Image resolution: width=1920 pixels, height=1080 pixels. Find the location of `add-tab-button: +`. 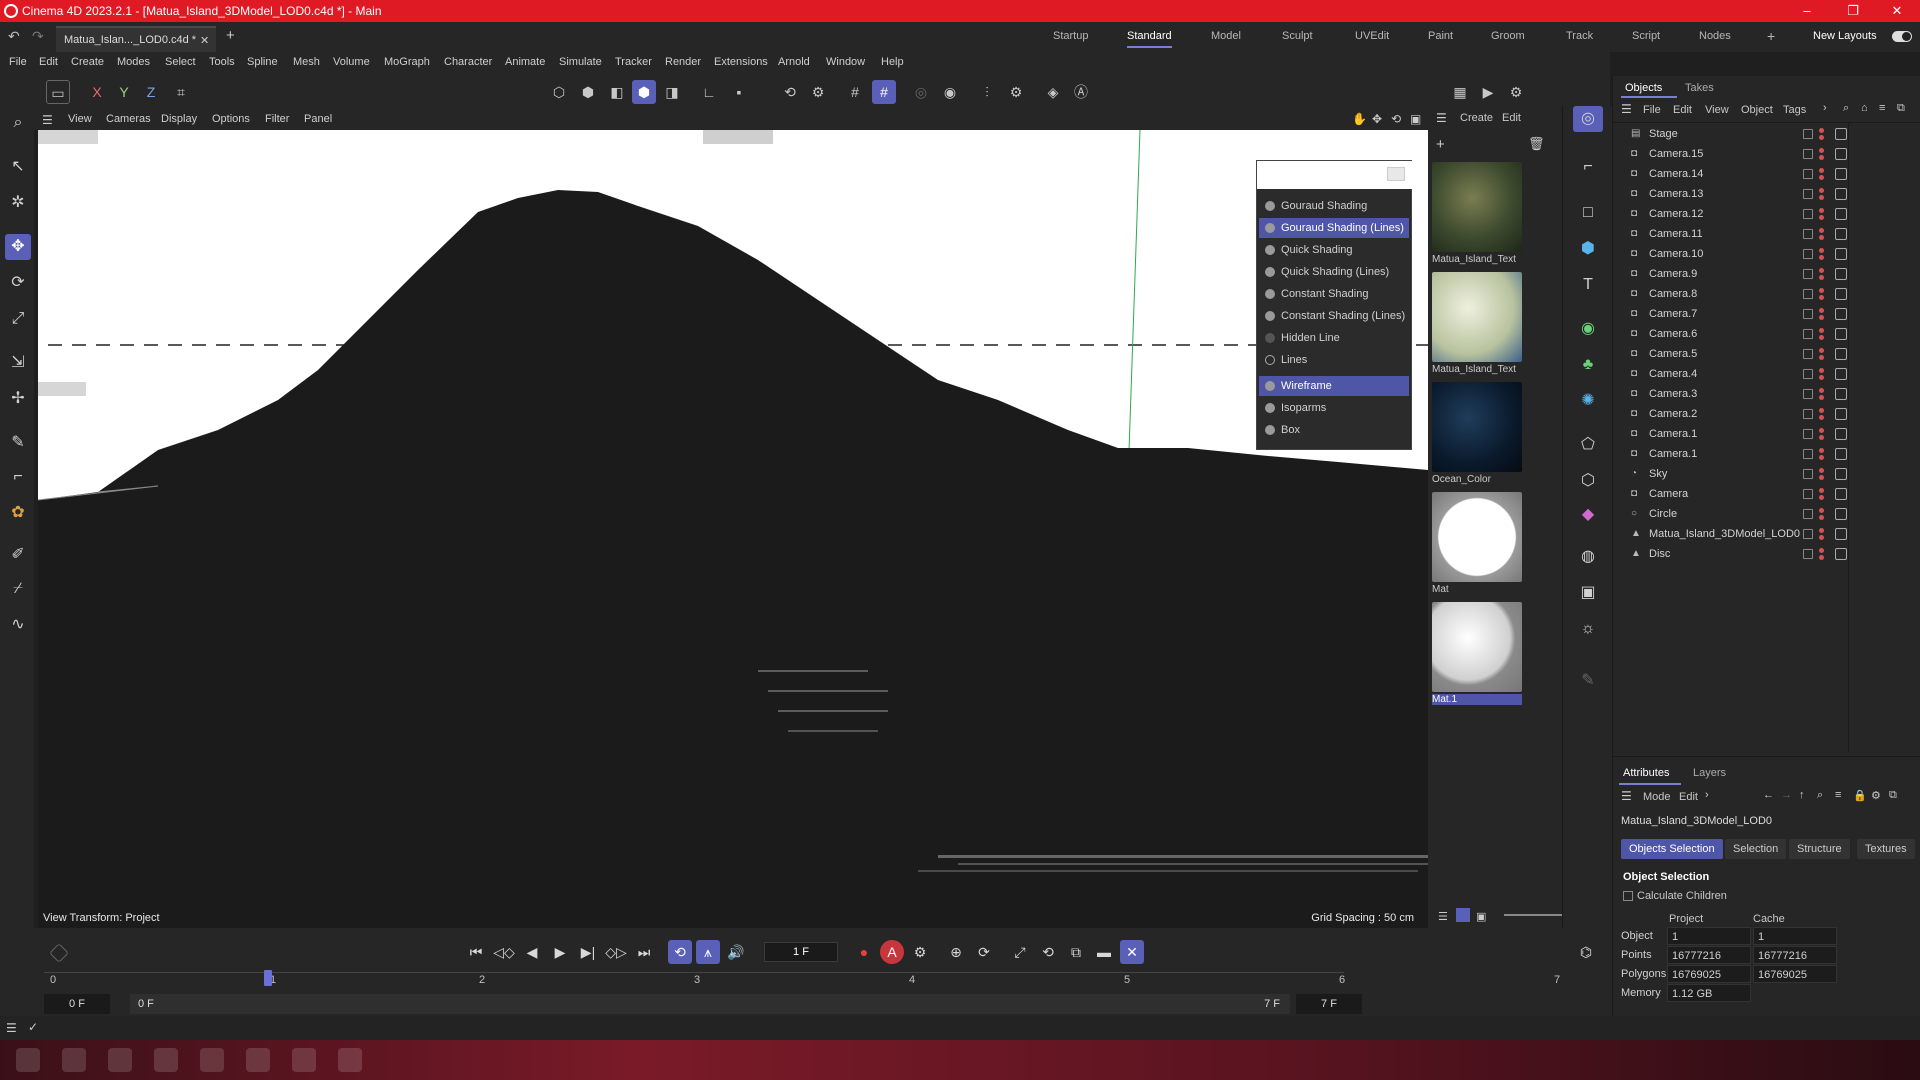

add-tab-button: + is located at coordinates (230, 35).